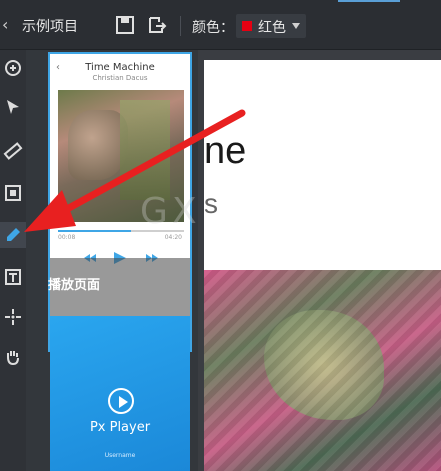 This screenshot has height=471, width=441. I want to click on text-tool, so click(13, 277).